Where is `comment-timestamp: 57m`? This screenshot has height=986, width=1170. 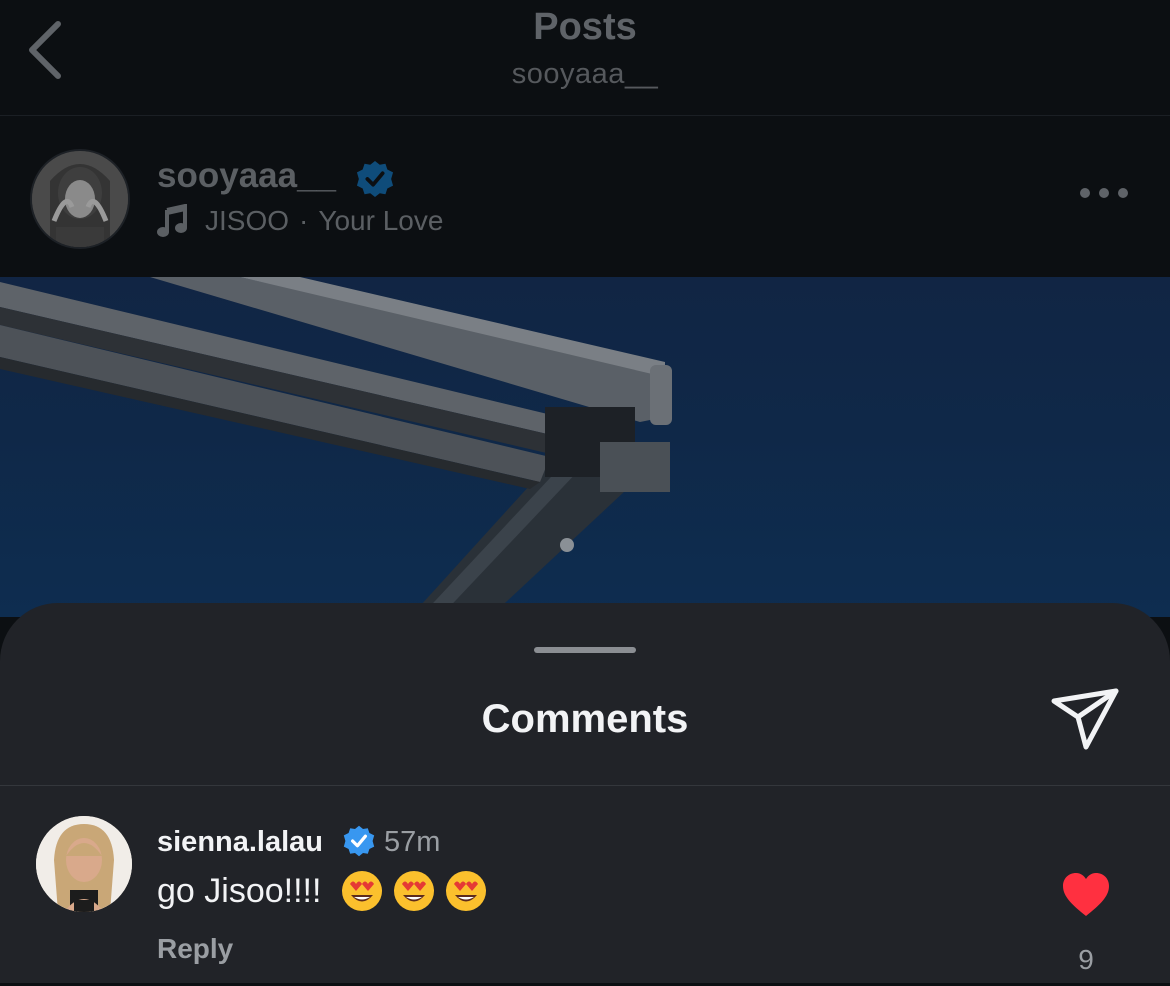 comment-timestamp: 57m is located at coordinates (412, 842).